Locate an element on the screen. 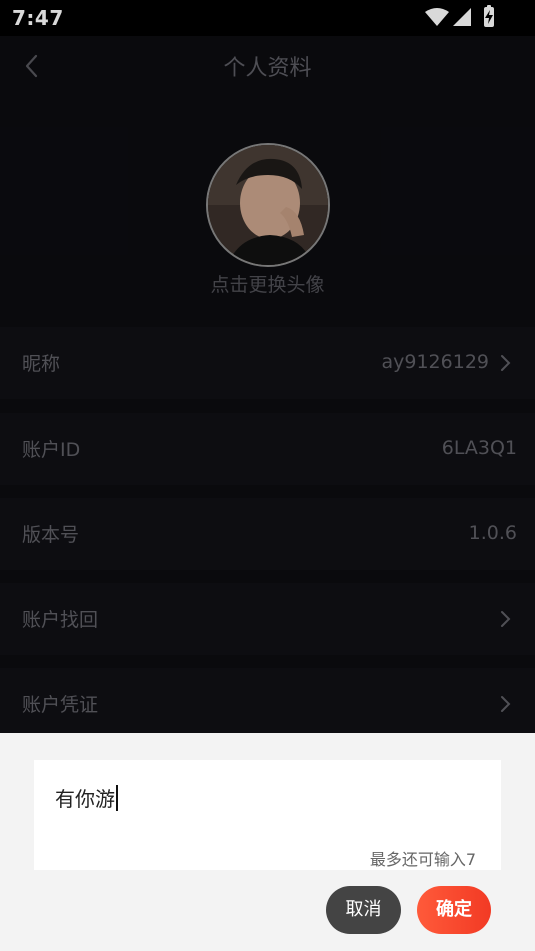 Image resolution: width=535 pixels, height=951 pixels. wifi-icon is located at coordinates (437, 17).